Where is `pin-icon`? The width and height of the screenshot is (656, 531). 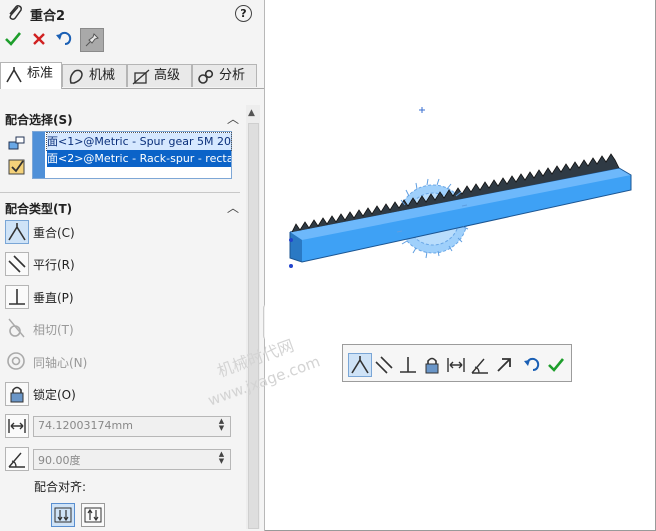 pin-icon is located at coordinates (92, 40).